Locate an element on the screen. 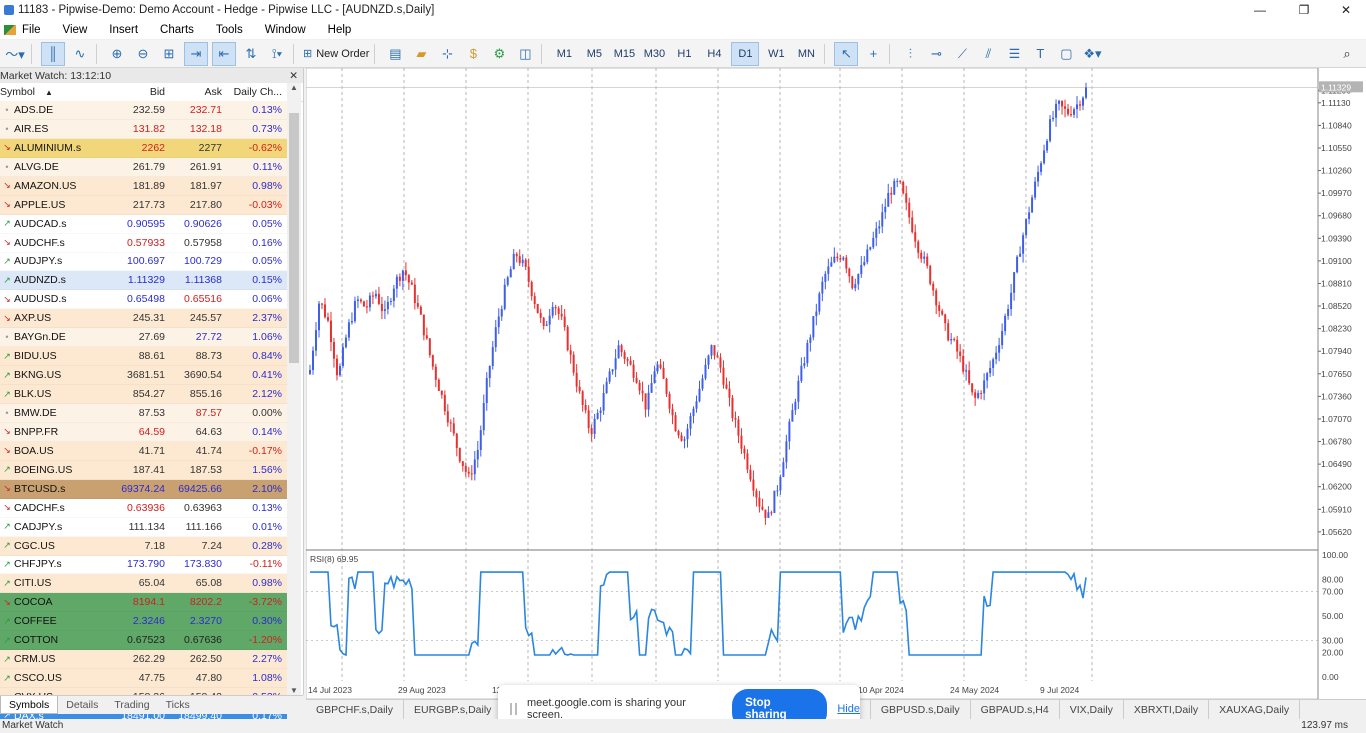 The height and width of the screenshot is (733, 1366). column-symbol: Symbol ▲ is located at coordinates (55, 92).